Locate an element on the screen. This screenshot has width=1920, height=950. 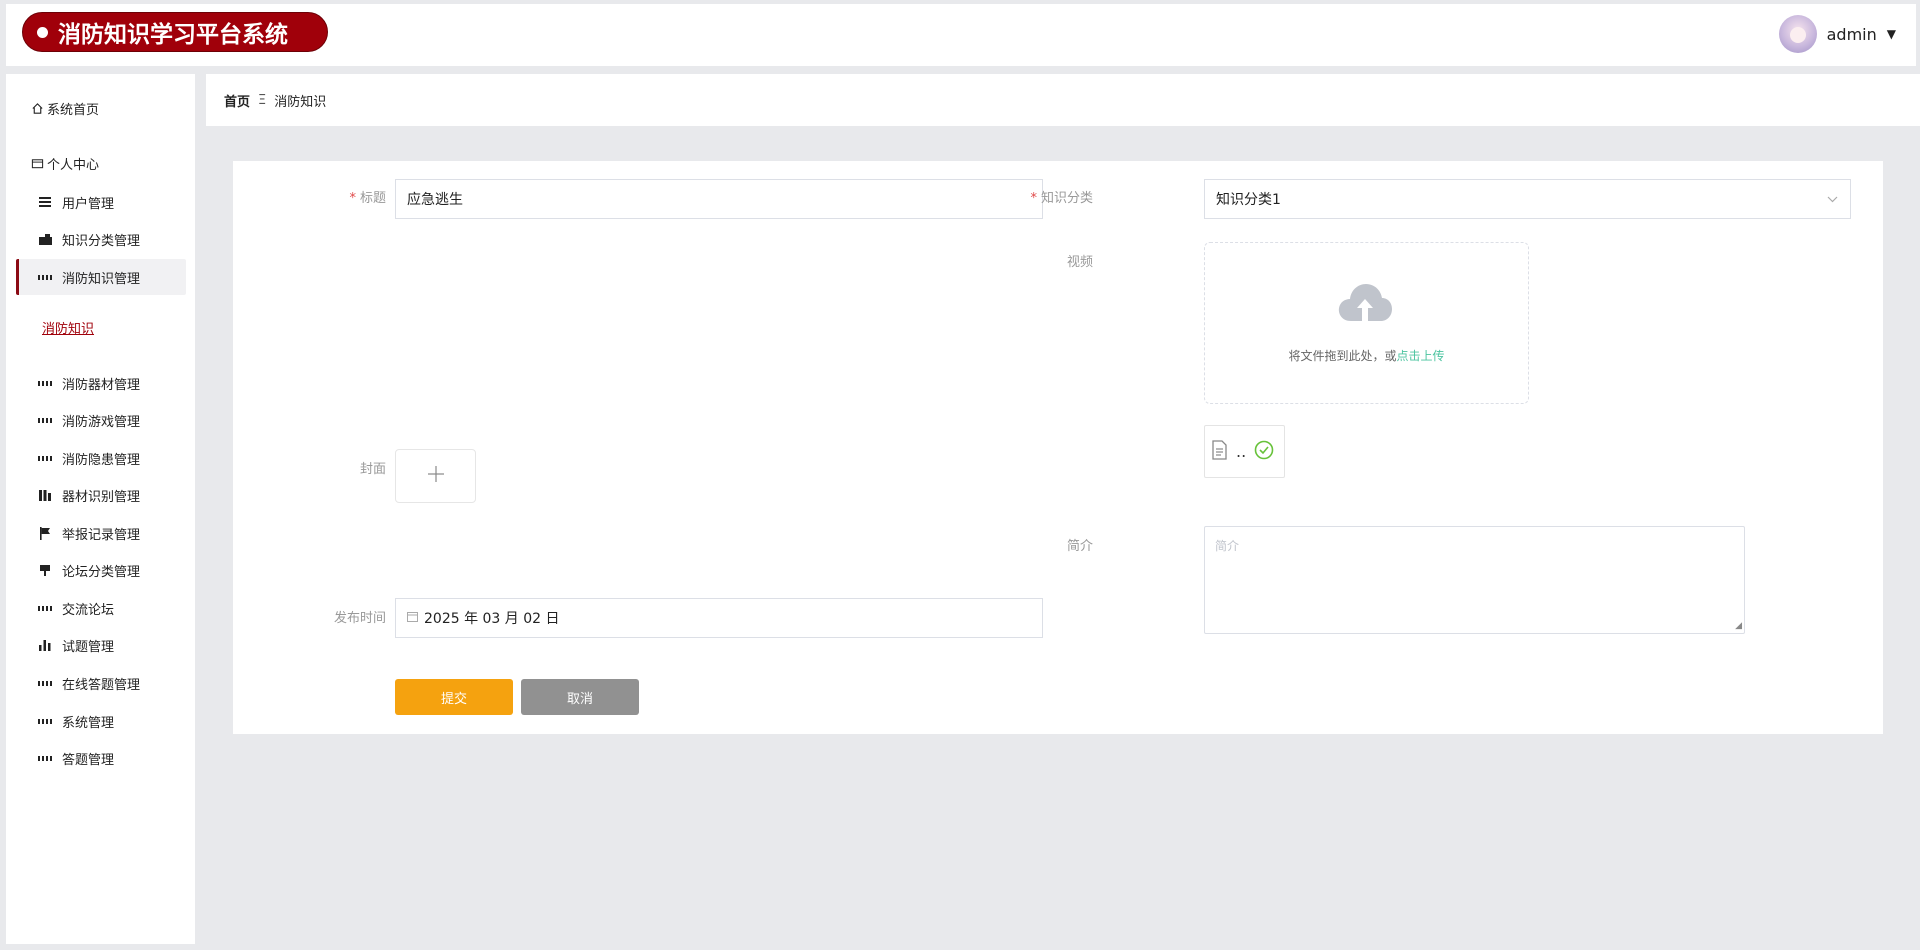
sidebar-item-equipment-recognition: 器材识别管理 is located at coordinates (96, 495).